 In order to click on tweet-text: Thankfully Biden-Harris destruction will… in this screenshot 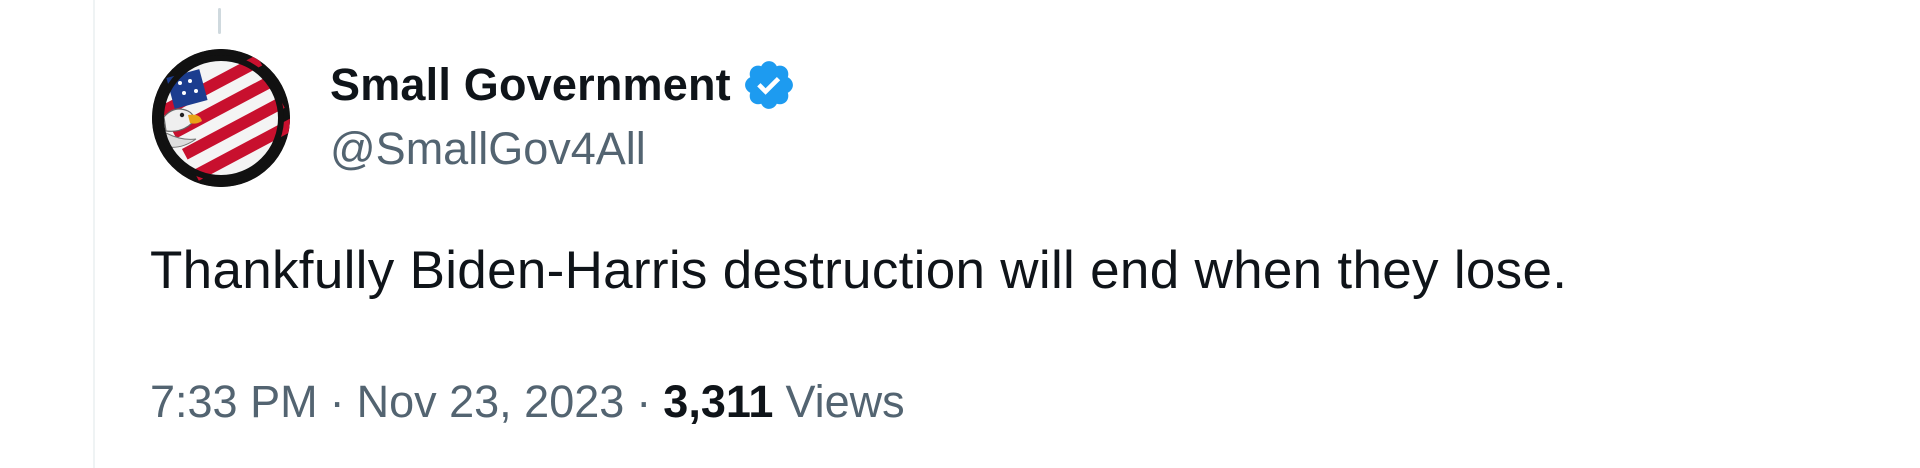, I will do `click(859, 270)`.